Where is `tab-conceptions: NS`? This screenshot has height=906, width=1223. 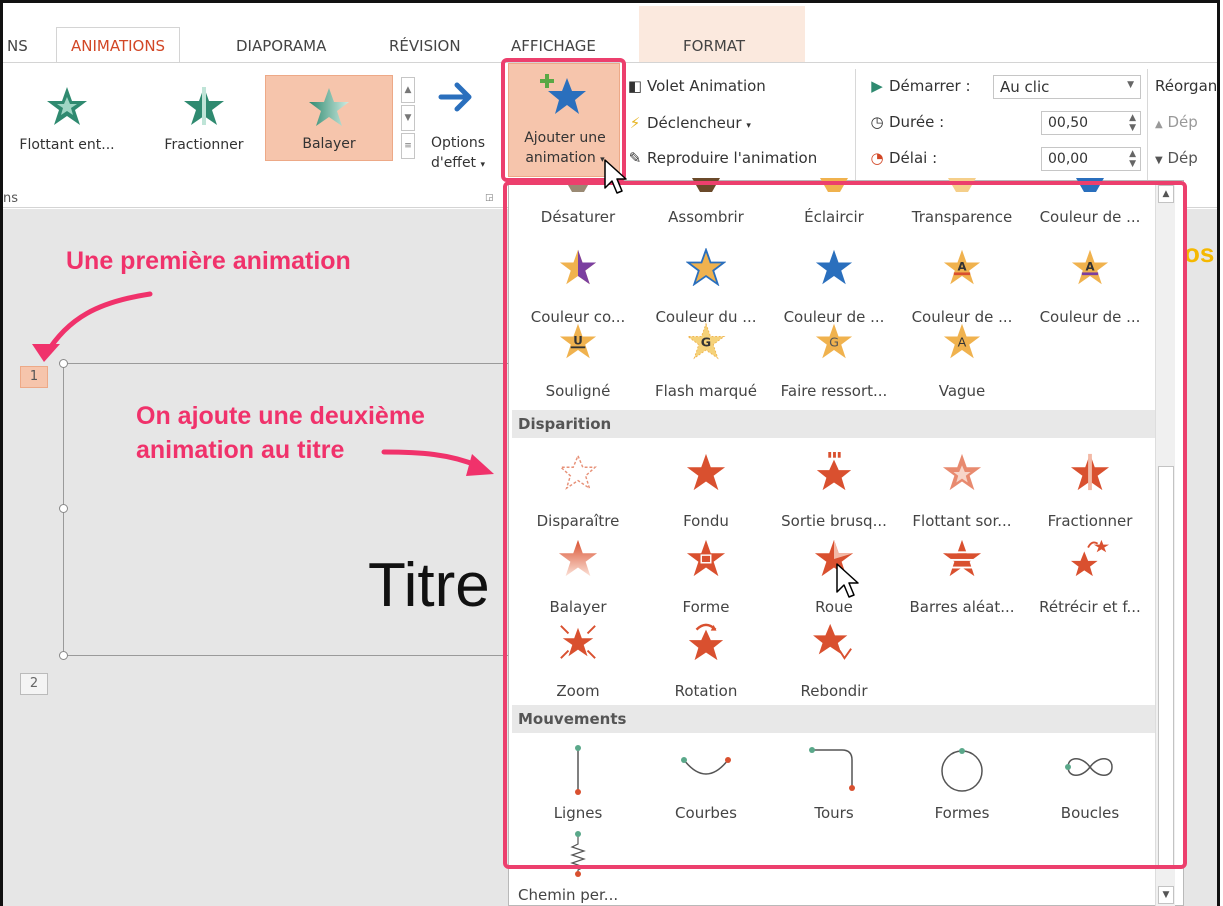
tab-conceptions: NS is located at coordinates (17, 46).